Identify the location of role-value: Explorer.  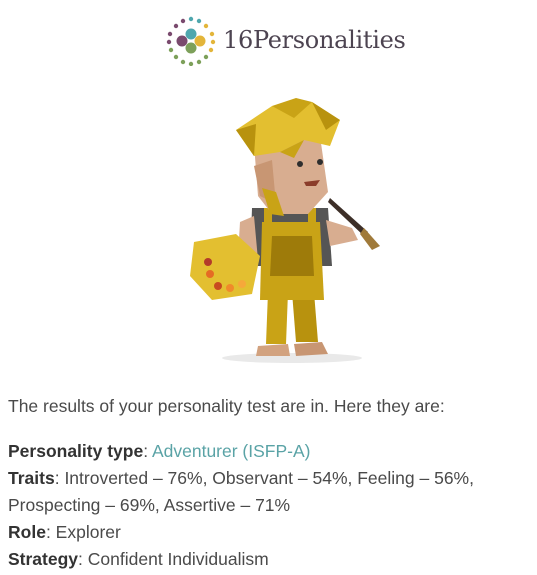
(88, 532).